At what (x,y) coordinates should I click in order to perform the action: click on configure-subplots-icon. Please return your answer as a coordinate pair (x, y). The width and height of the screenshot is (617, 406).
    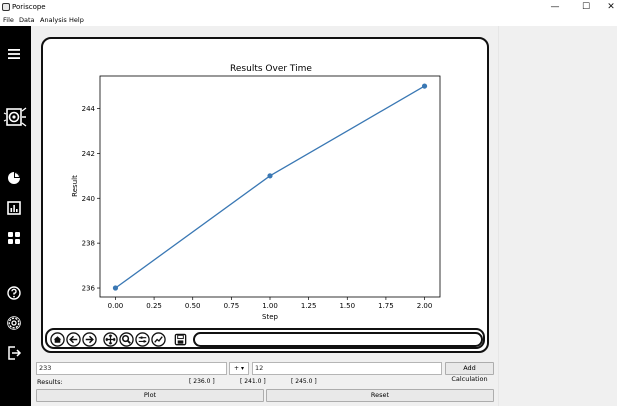
    Looking at the image, I should click on (142, 339).